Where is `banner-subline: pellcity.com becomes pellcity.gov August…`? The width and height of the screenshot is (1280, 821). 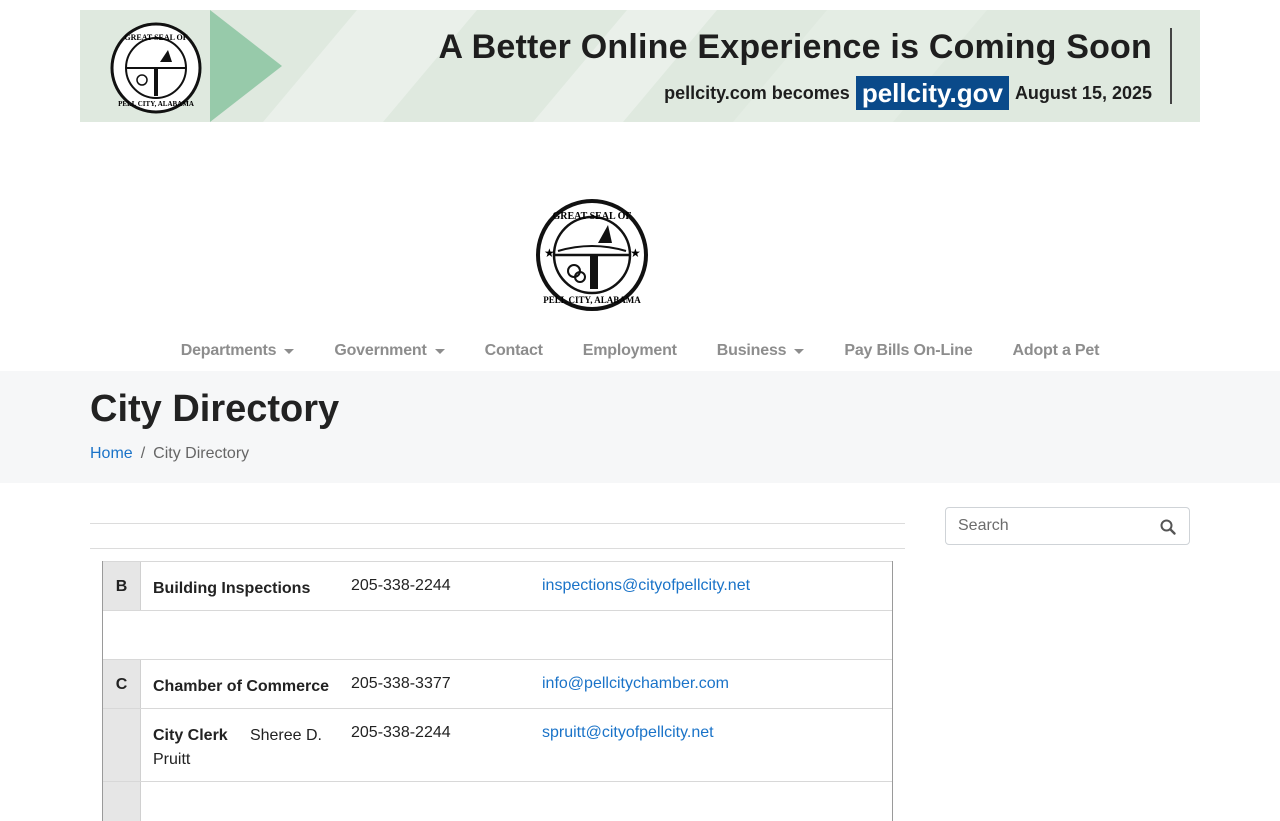
banner-subline: pellcity.com becomes pellcity.gov August… is located at coordinates (908, 93).